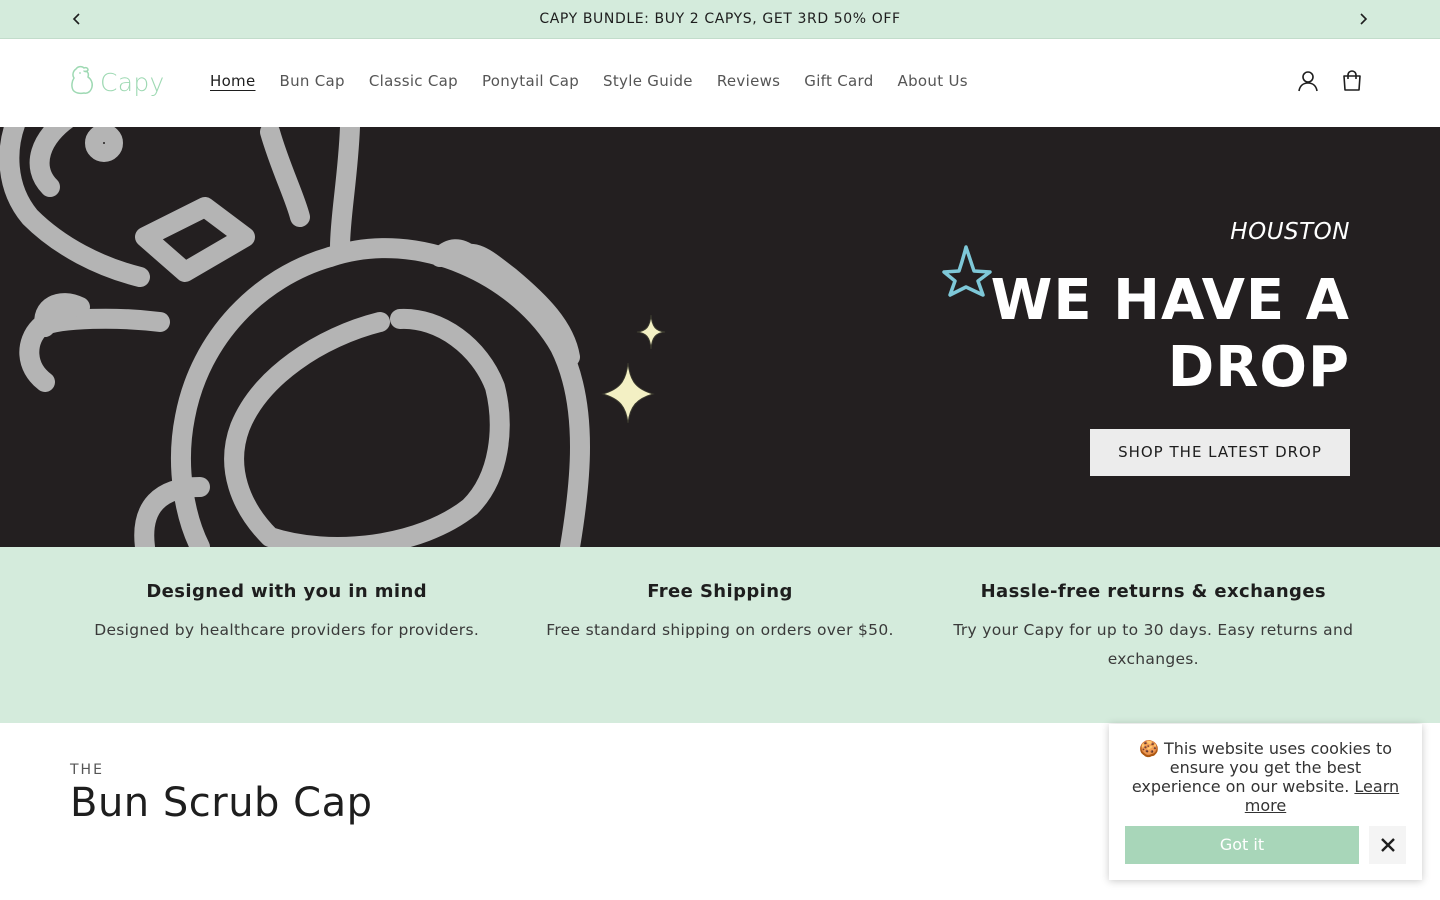  Describe the element at coordinates (1220, 452) in the screenshot. I see `shop-latest-drop-button: SHOP THE LATEST DROP` at that location.